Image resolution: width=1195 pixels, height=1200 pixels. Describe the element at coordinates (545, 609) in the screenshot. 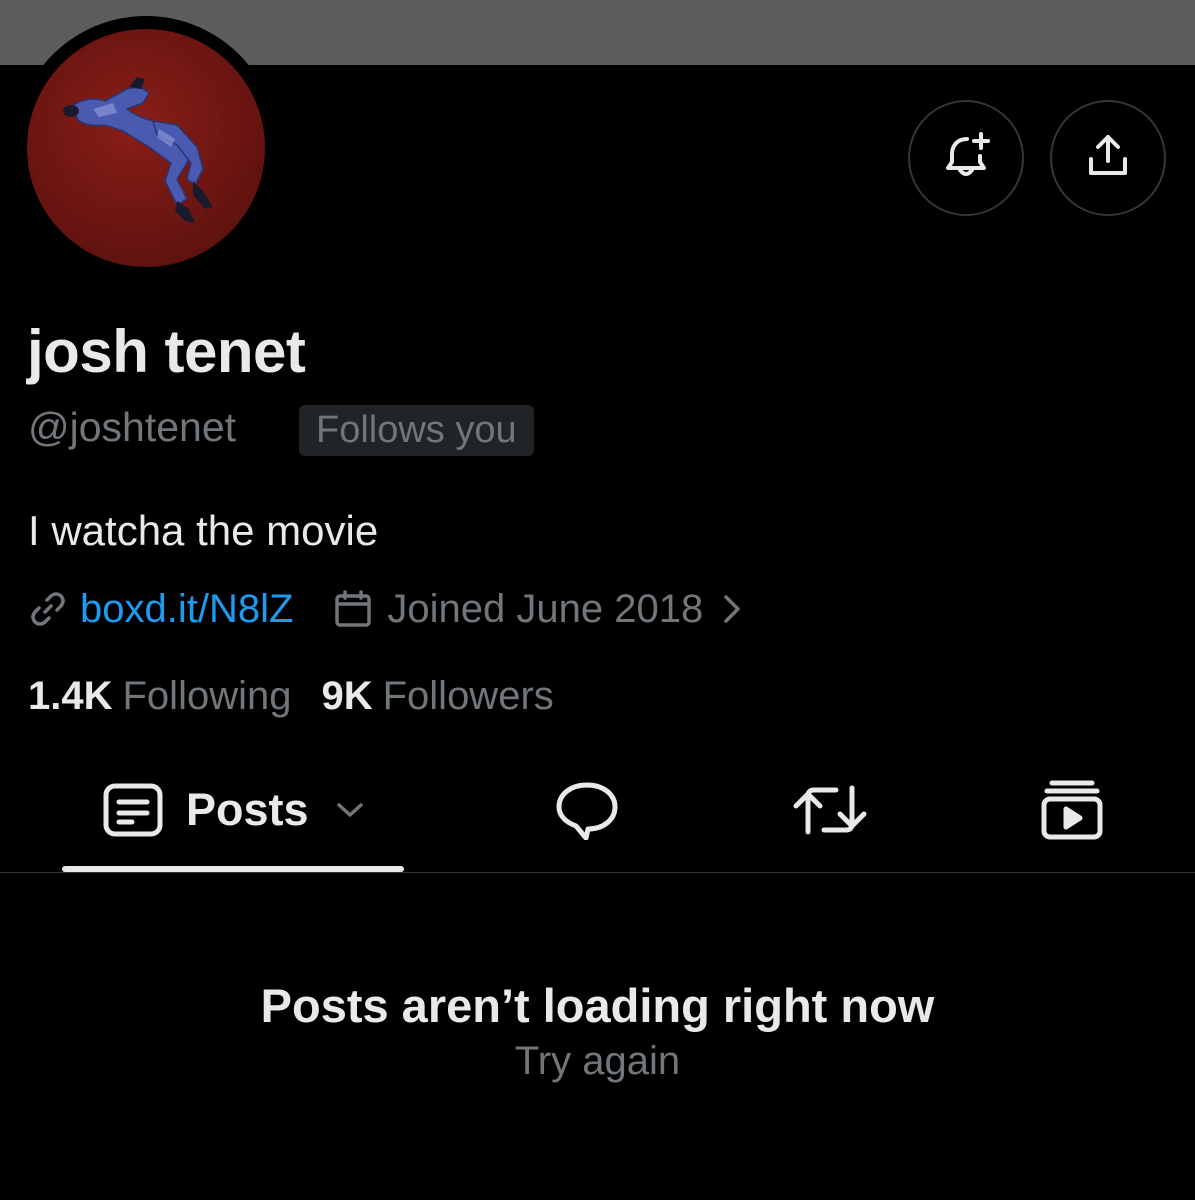

I see `joined-date: Joined June 2018` at that location.